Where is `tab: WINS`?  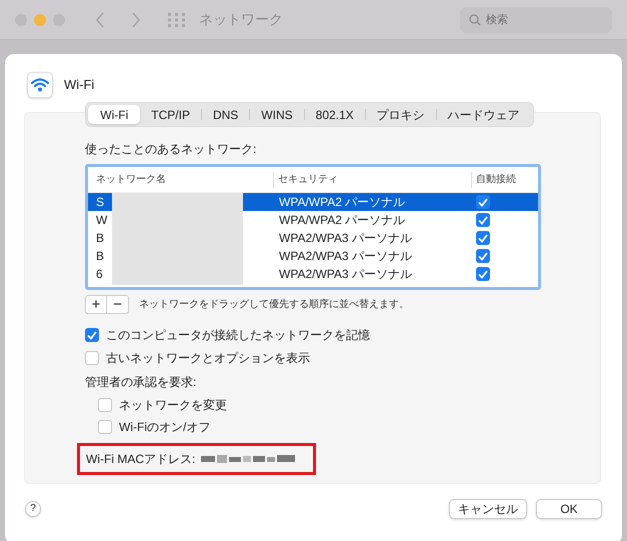
tab: WINS is located at coordinates (277, 114).